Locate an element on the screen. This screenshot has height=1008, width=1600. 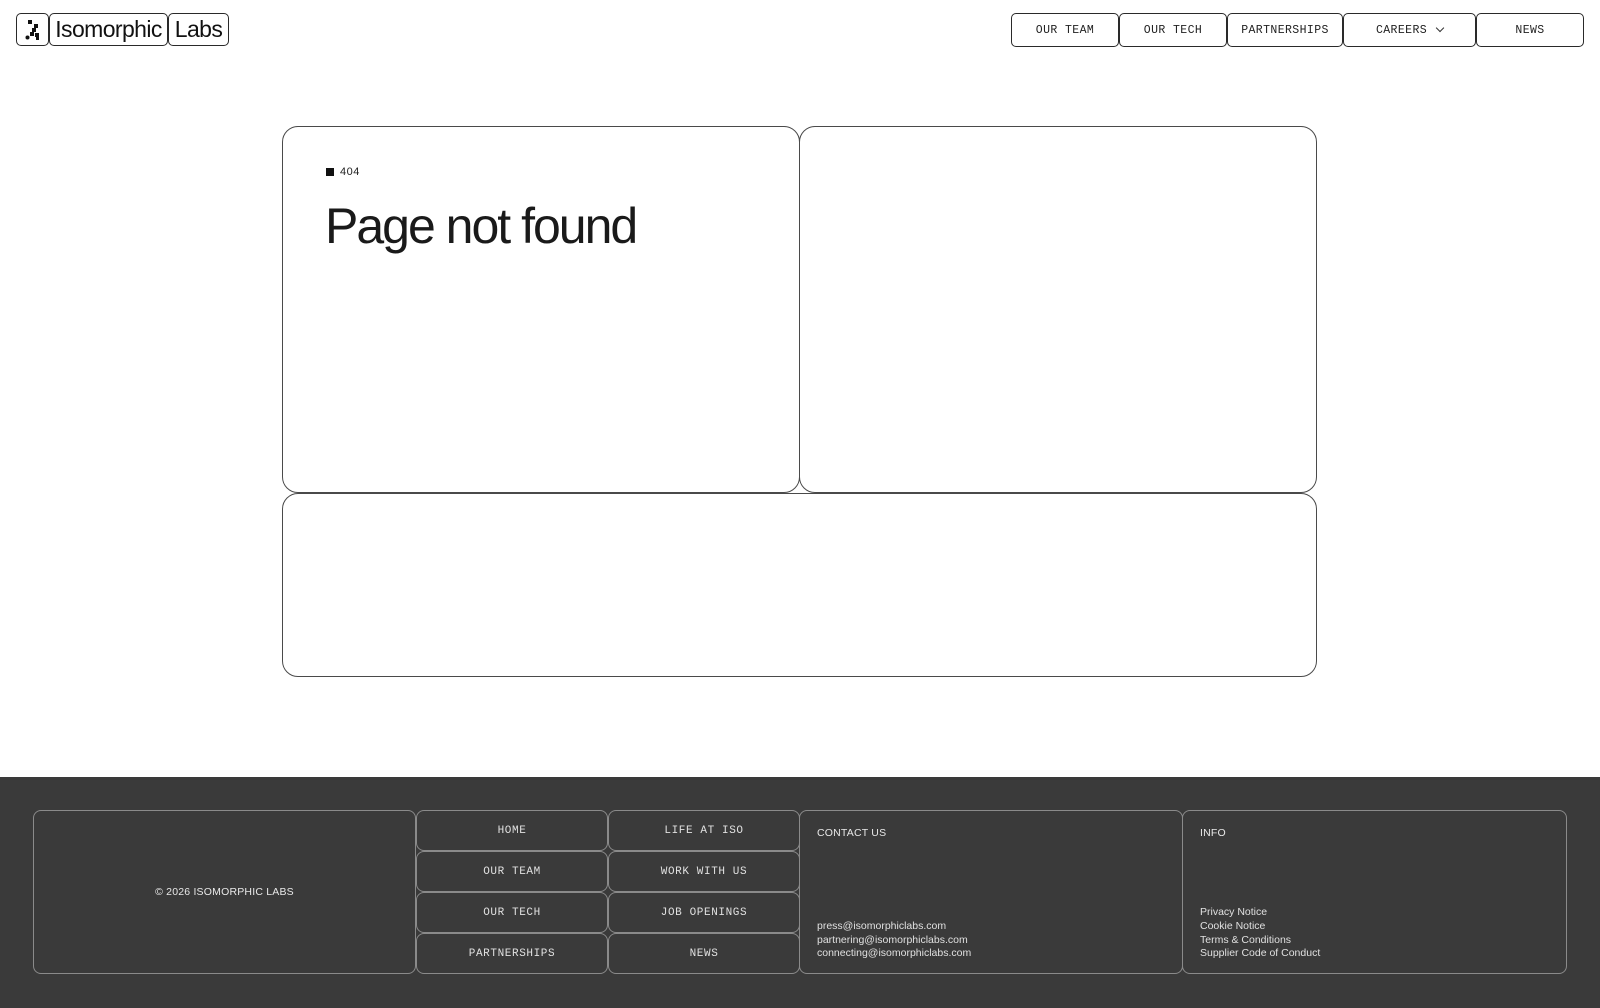
error-code-row: 404 is located at coordinates (343, 172).